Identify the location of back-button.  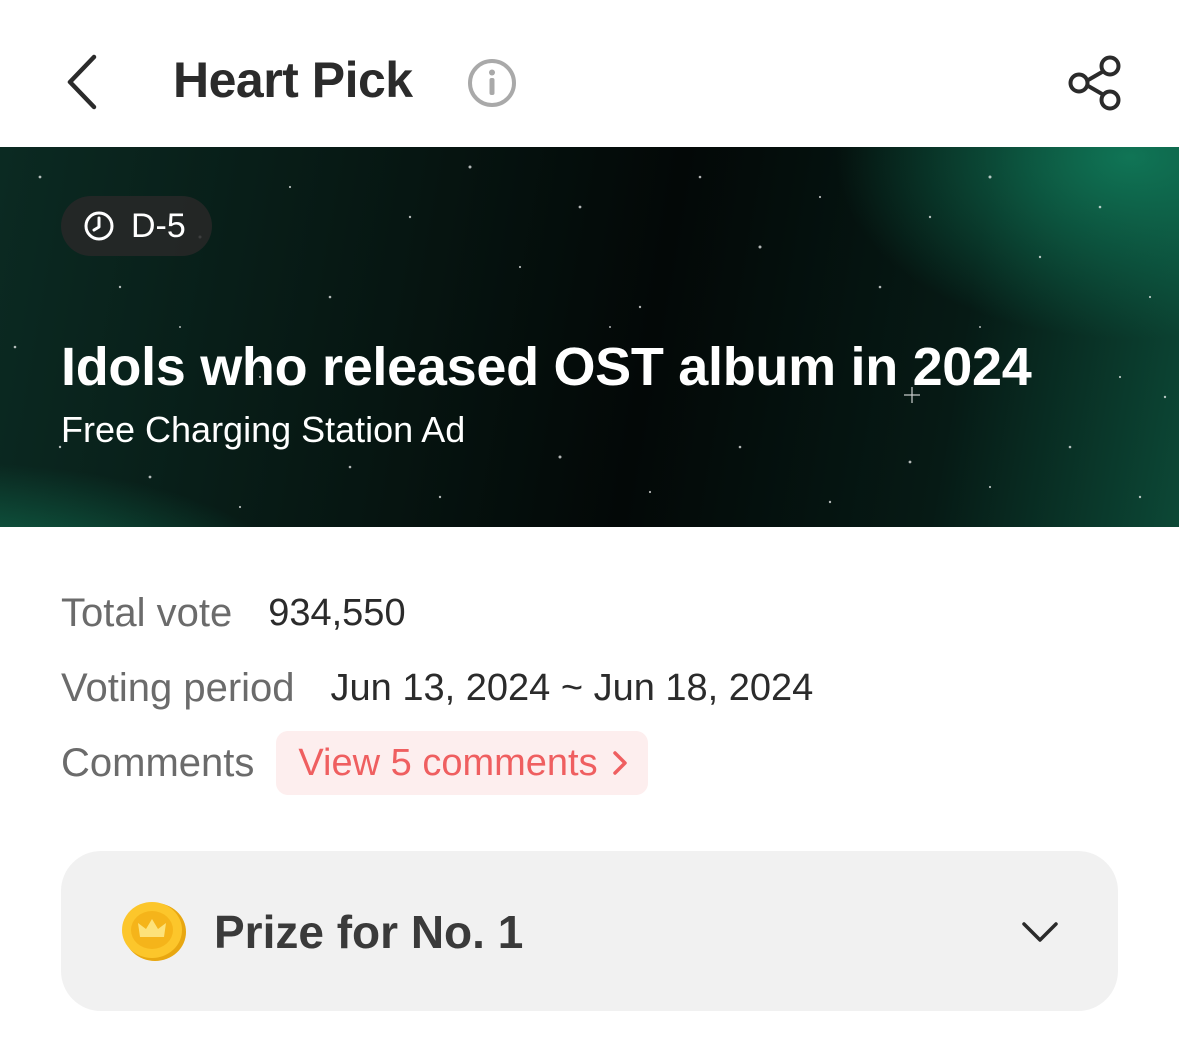
(82, 82).